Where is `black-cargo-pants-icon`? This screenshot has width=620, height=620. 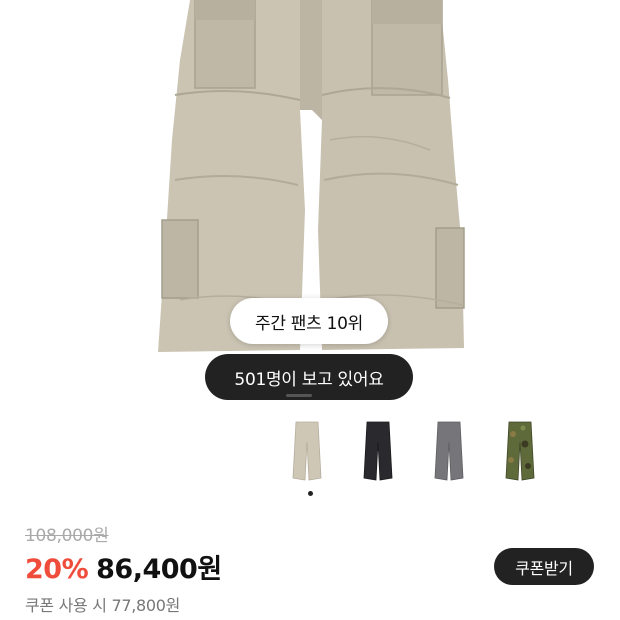 black-cargo-pants-icon is located at coordinates (378, 451).